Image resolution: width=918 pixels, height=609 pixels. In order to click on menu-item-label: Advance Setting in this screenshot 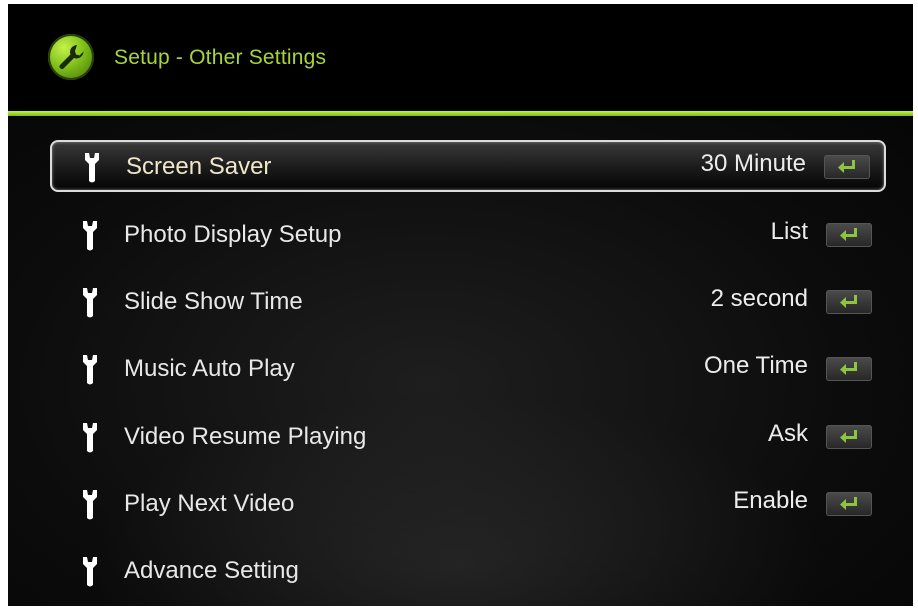, I will do `click(211, 570)`.